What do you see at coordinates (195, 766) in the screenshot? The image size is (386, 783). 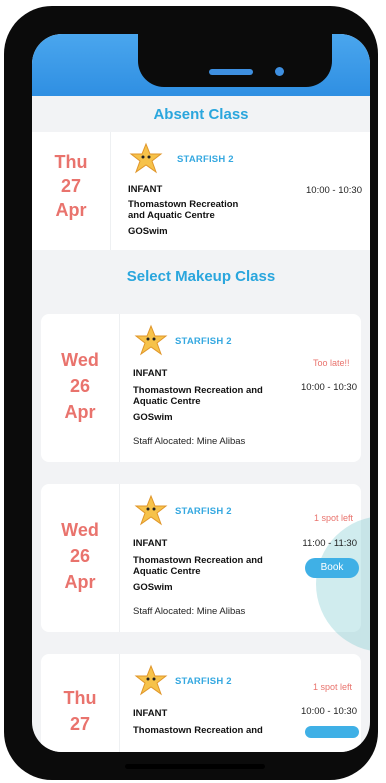 I see `home-indicator` at bounding box center [195, 766].